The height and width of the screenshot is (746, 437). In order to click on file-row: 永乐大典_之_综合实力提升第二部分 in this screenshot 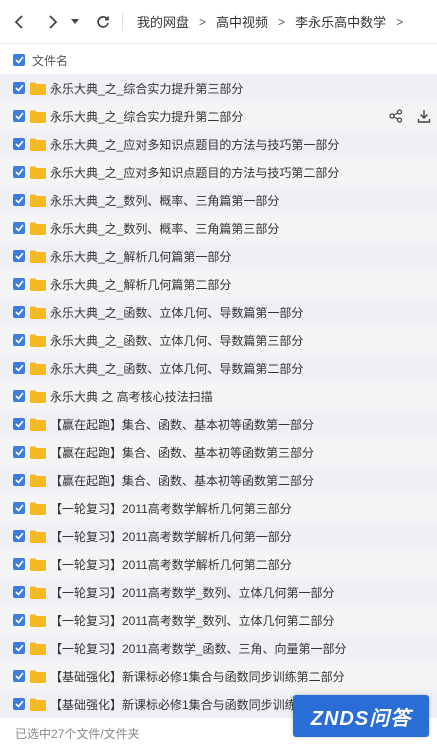, I will do `click(218, 116)`.